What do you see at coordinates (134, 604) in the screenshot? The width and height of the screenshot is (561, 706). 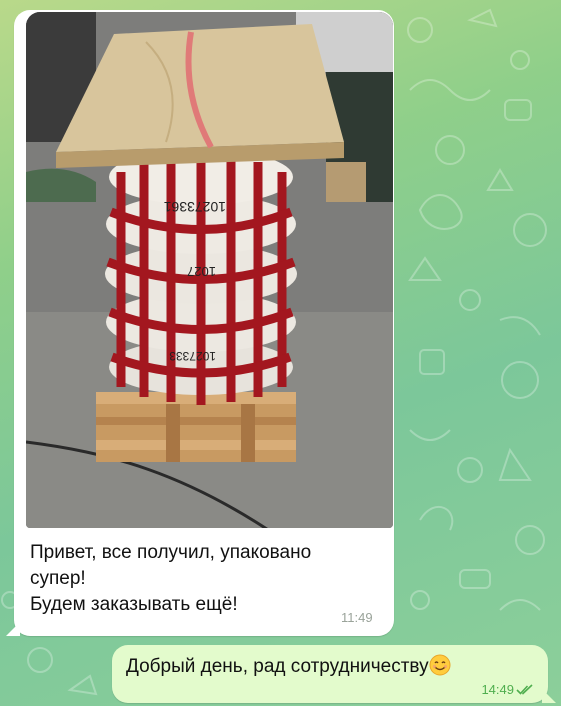 I see `message-line: Будем заказывать ещё!` at bounding box center [134, 604].